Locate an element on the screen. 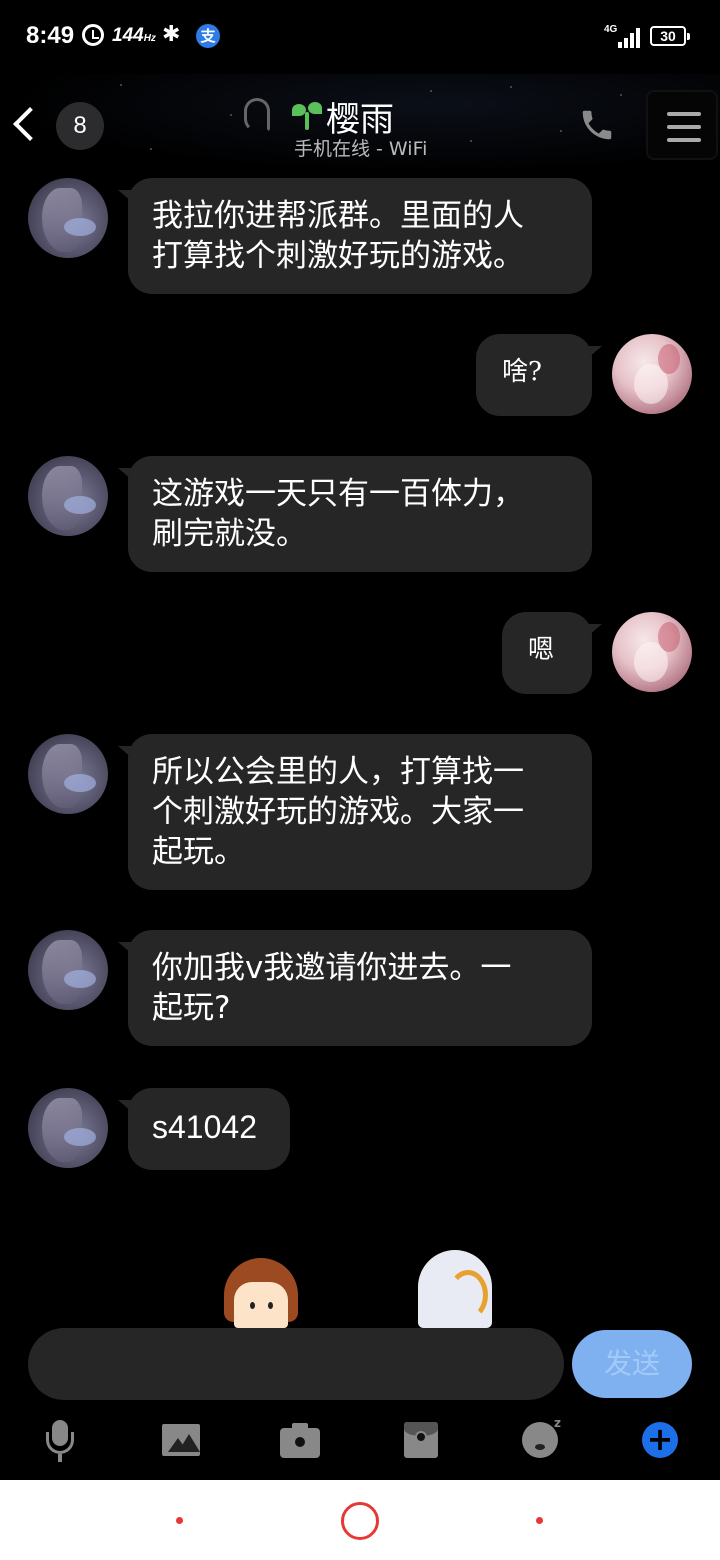  message-bubble: 你加我v我邀请你进去。一 起玩? is located at coordinates (355, 988).